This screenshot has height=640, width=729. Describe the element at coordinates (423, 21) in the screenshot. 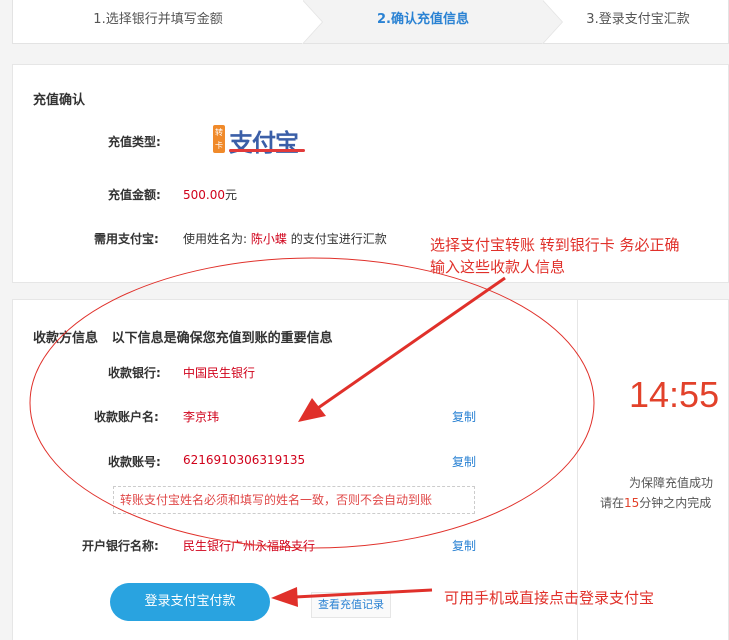

I see `step-confirm-info: 2.确认充值信息` at that location.